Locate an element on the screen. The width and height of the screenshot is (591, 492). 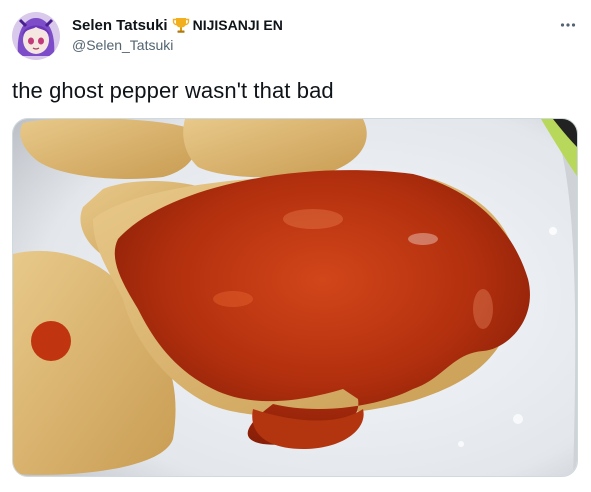
author-name-row: Selen Tatsuki NIJISANJI EN is located at coordinates (177, 25).